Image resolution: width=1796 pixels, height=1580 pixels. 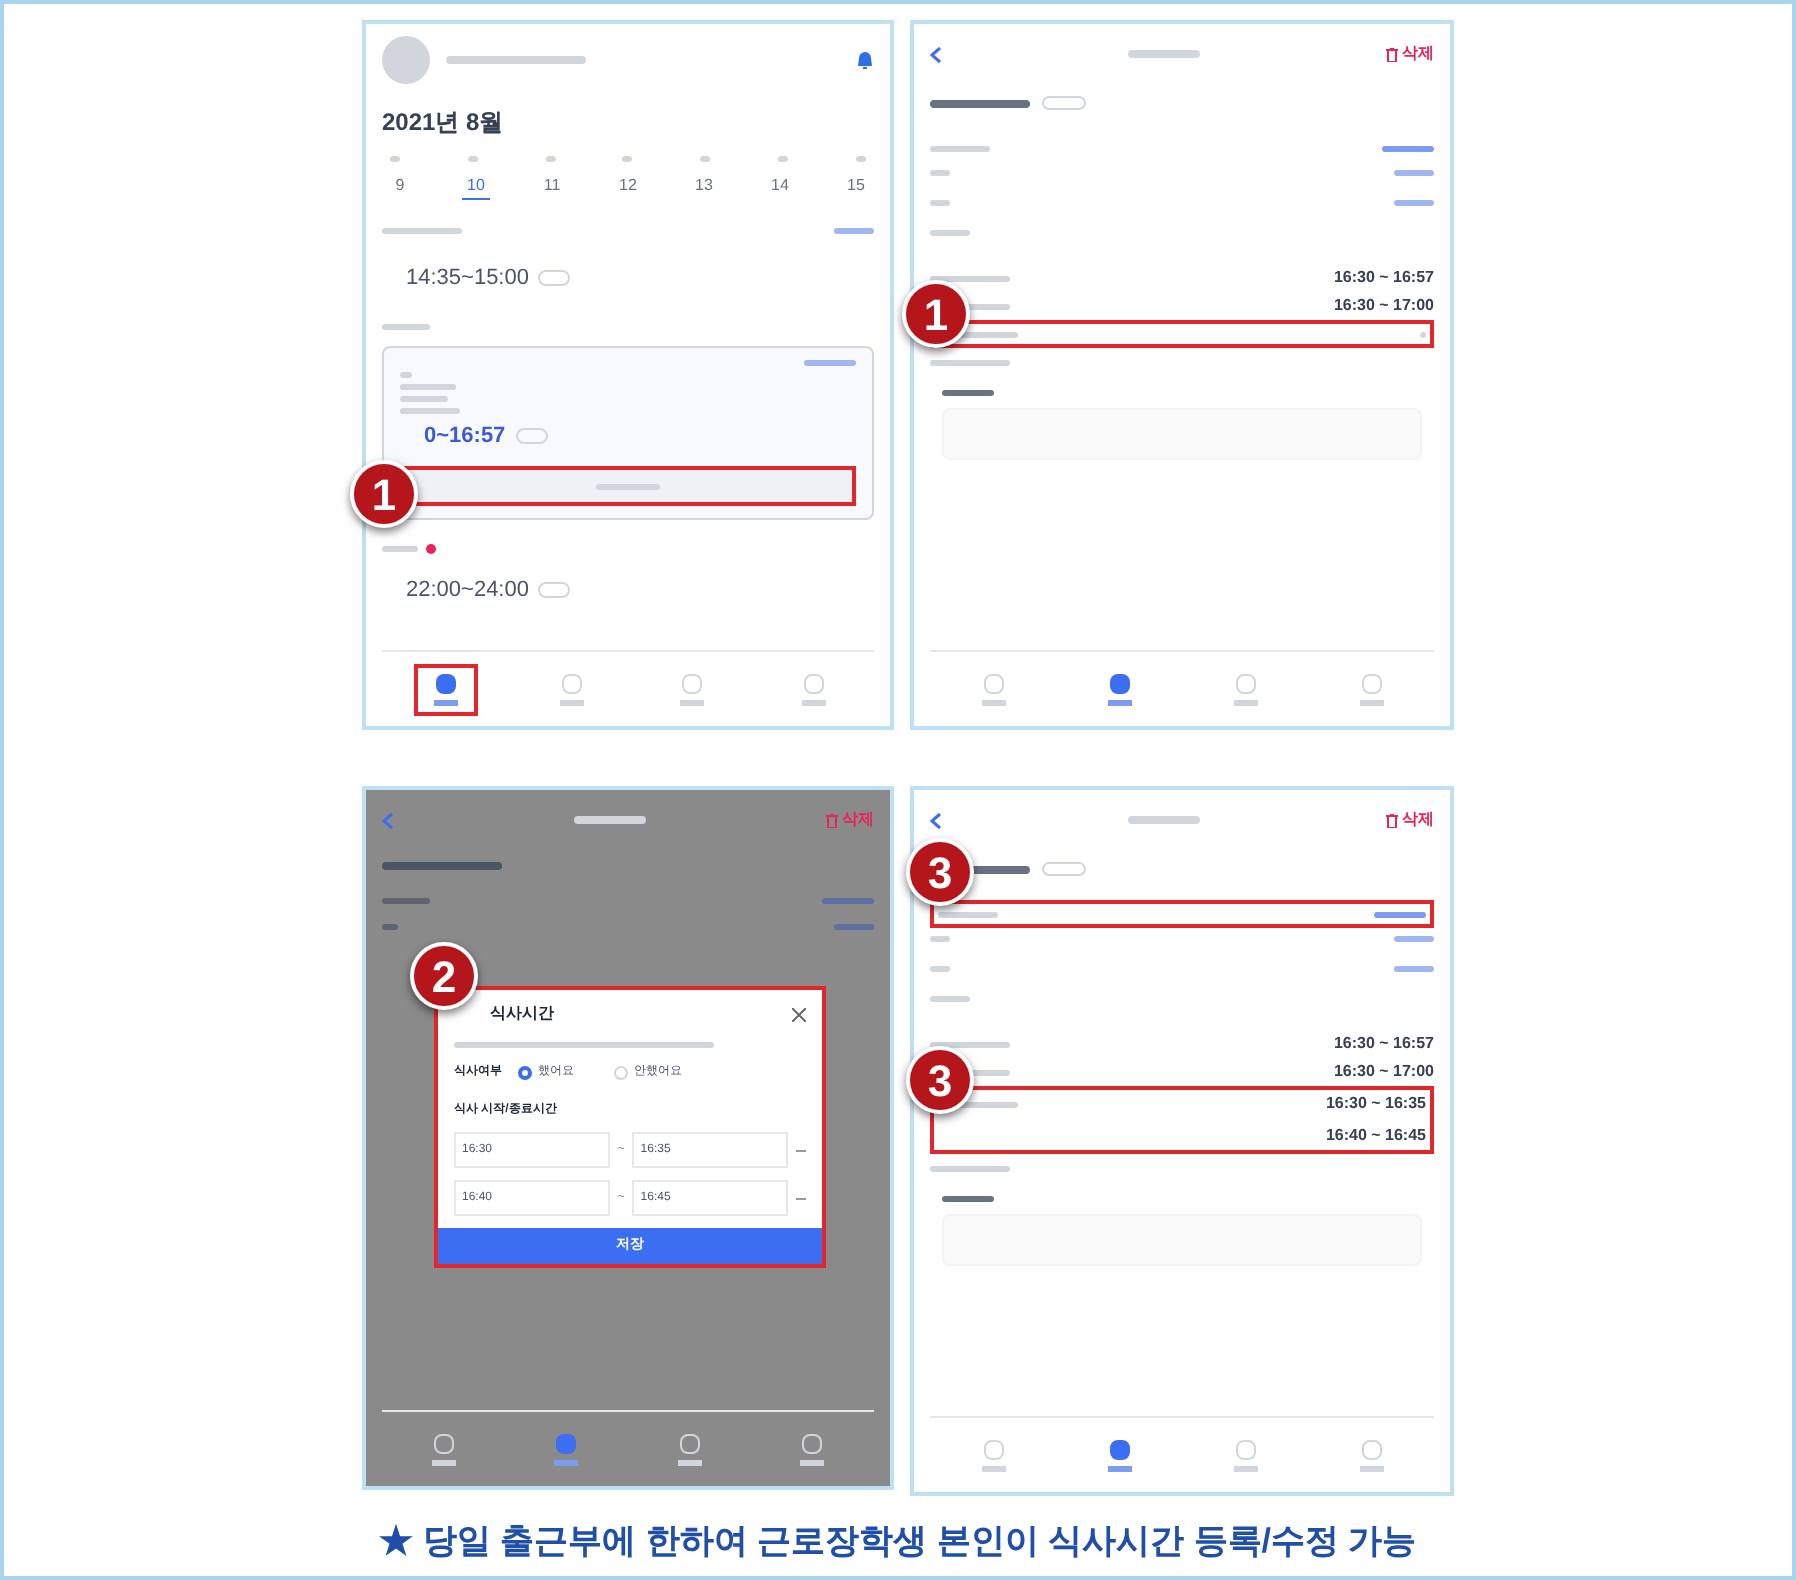 What do you see at coordinates (1375, 1136) in the screenshot?
I see `time-range: 16:40 ~ 16:45` at bounding box center [1375, 1136].